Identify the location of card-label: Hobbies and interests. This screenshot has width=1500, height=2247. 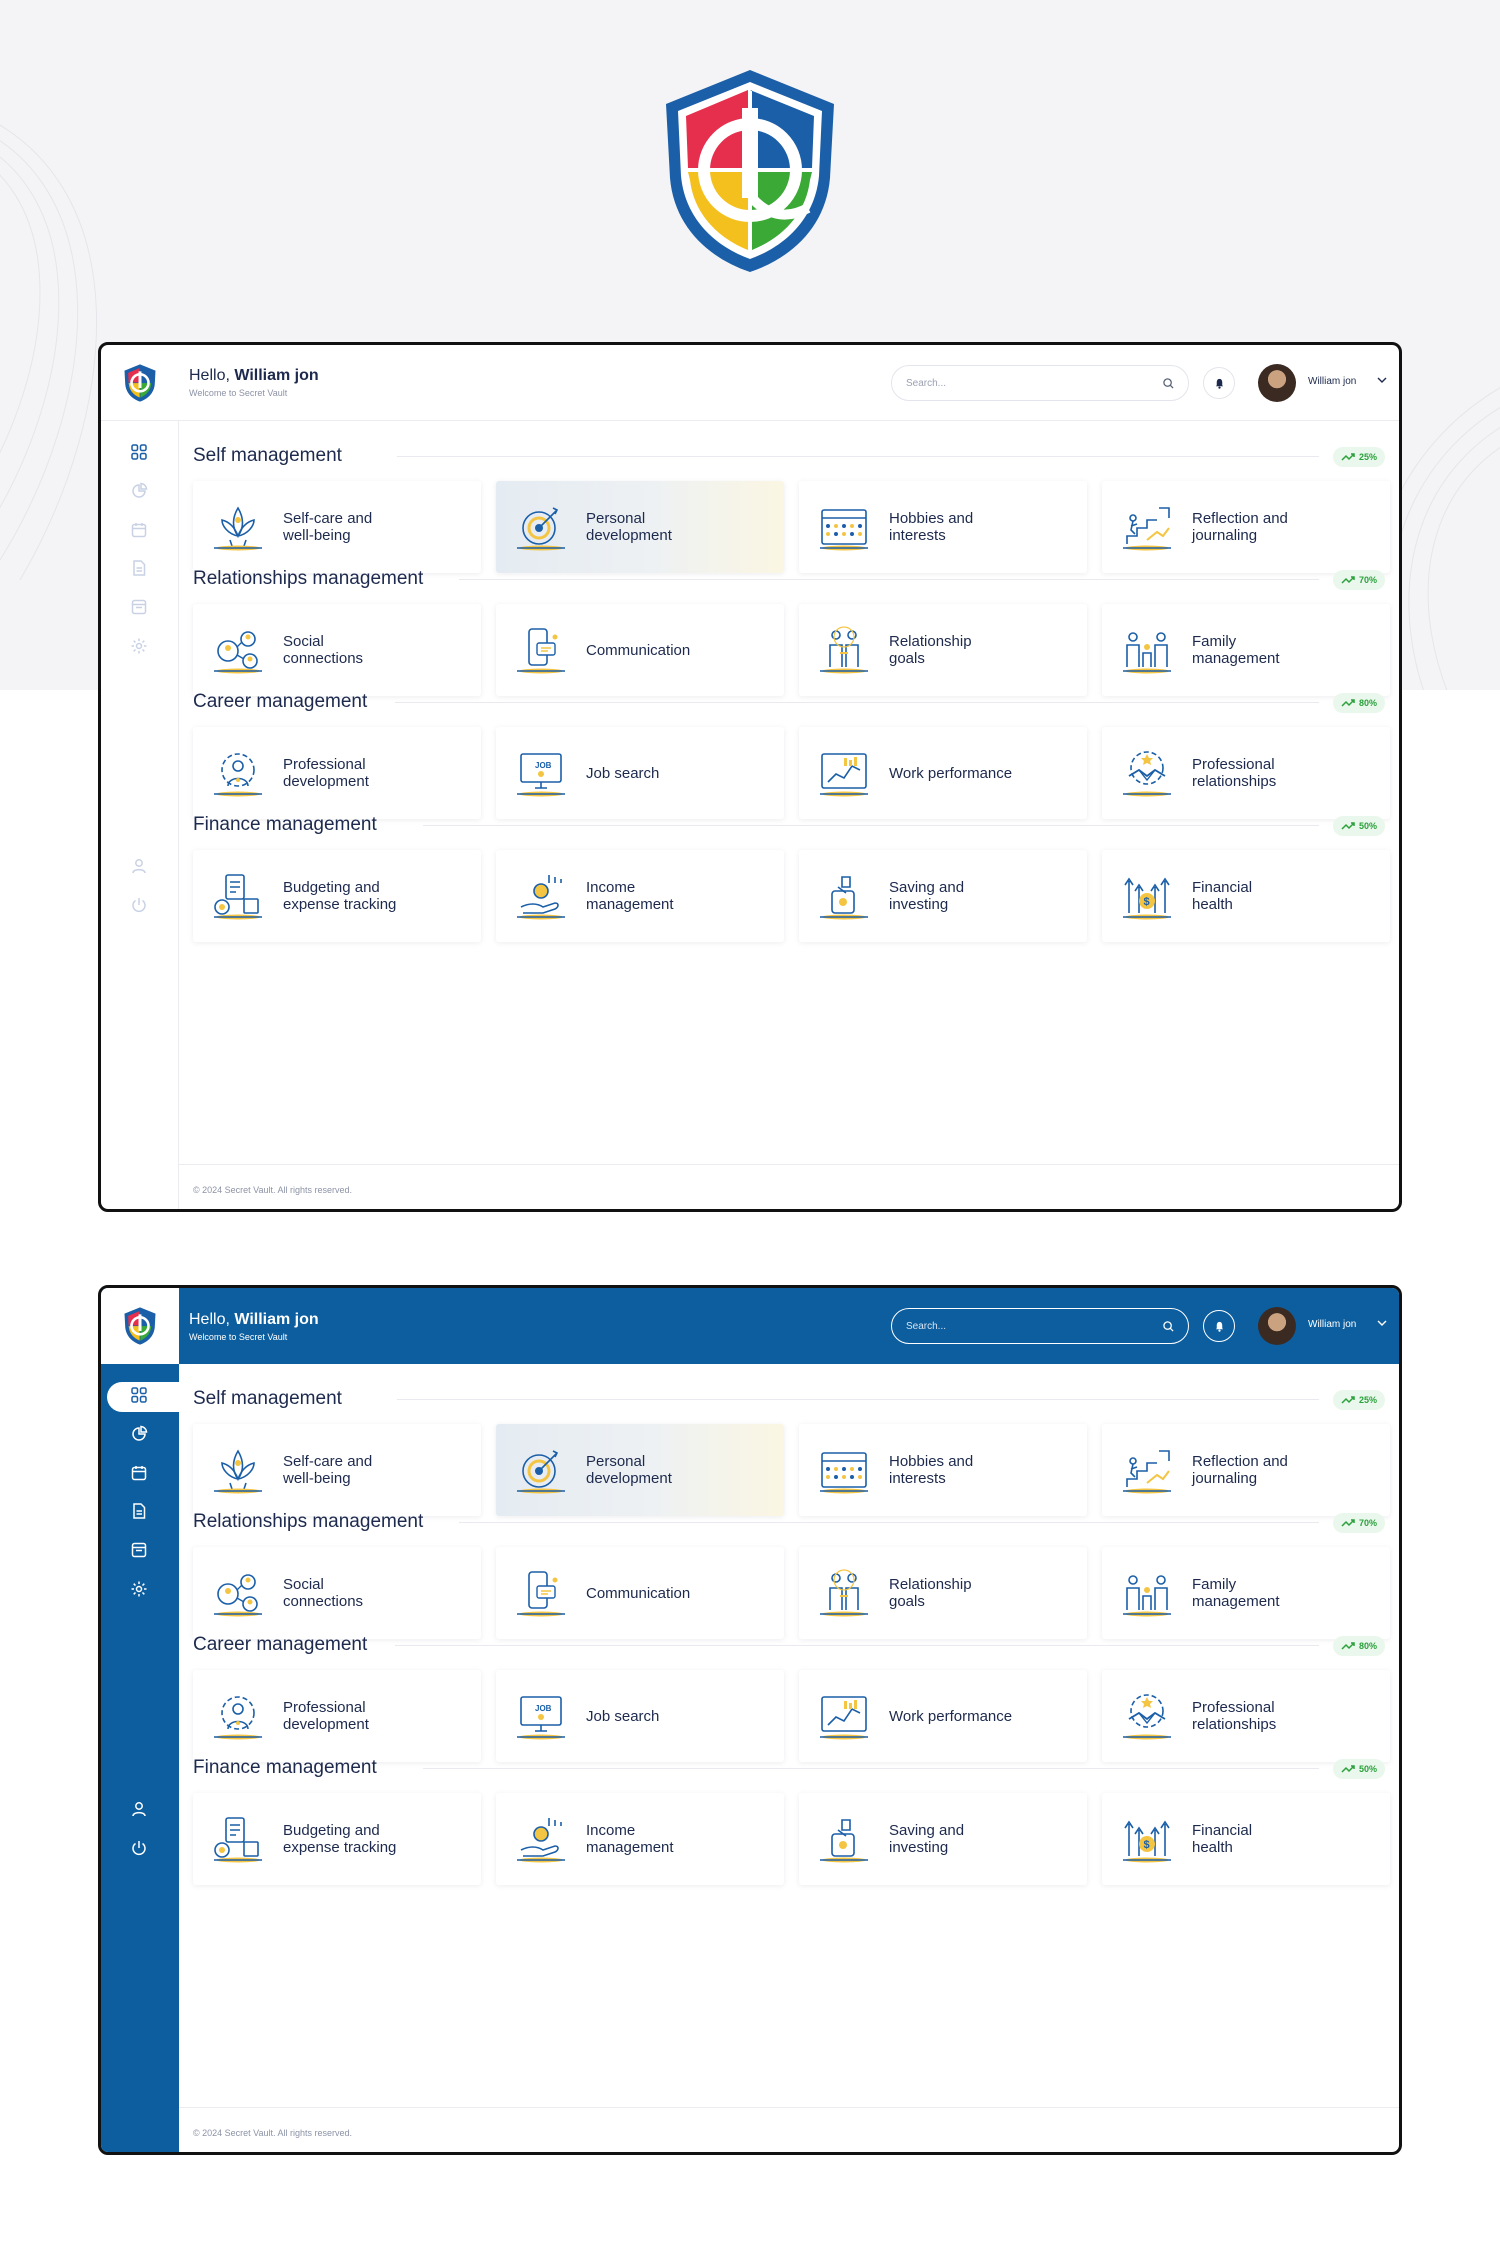
(969, 1470).